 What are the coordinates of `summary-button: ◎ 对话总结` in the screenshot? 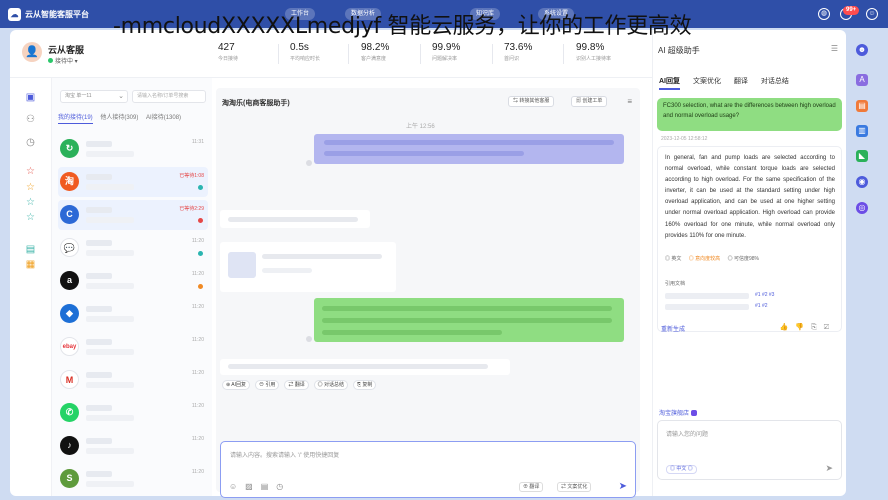 It's located at (331, 385).